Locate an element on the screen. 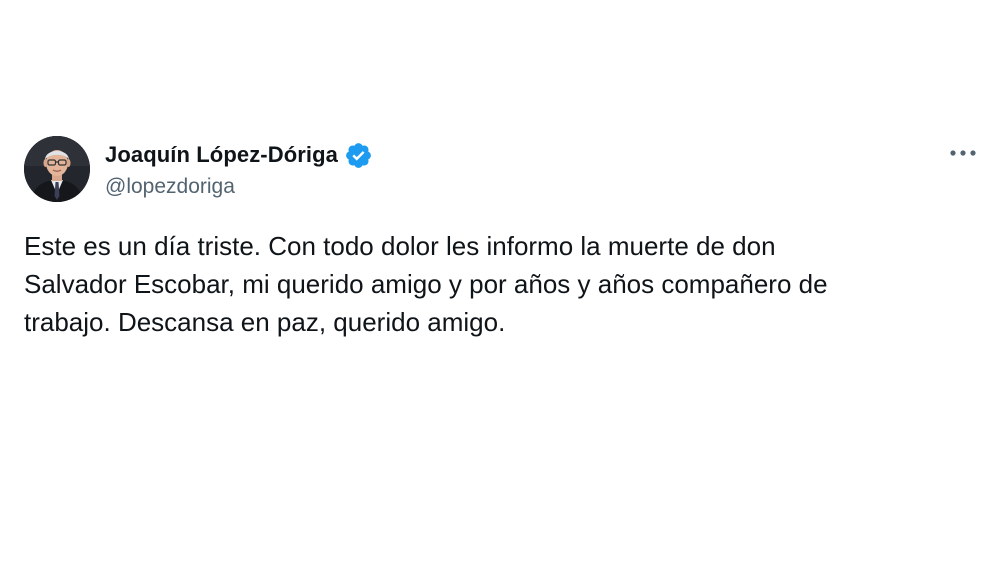 Image resolution: width=1004 pixels, height=565 pixels. author-display-name: Joaquín López-Dóriga is located at coordinates (221, 155).